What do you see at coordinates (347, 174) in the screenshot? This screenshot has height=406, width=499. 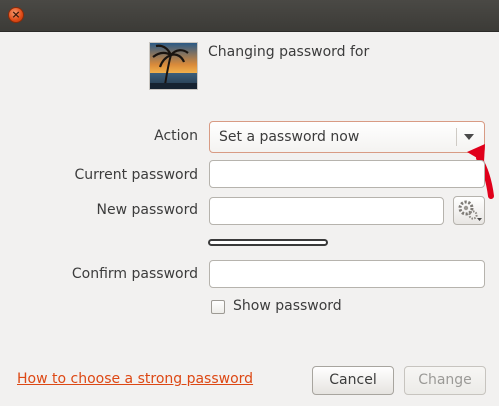 I see `current-password-field` at bounding box center [347, 174].